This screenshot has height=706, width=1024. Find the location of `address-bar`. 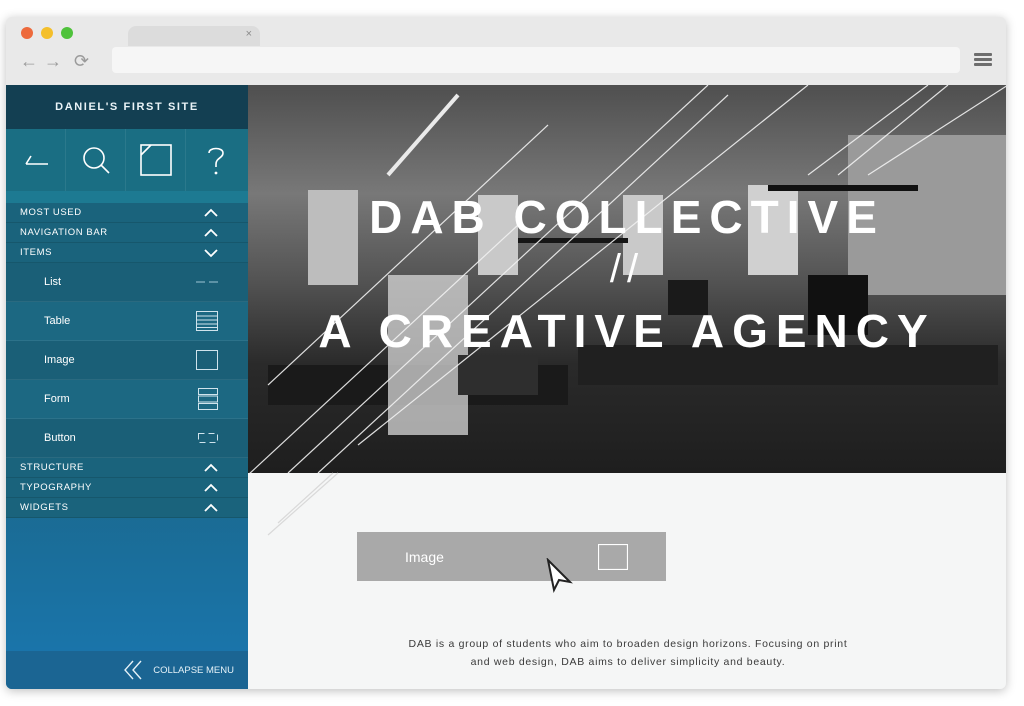

address-bar is located at coordinates (536, 60).